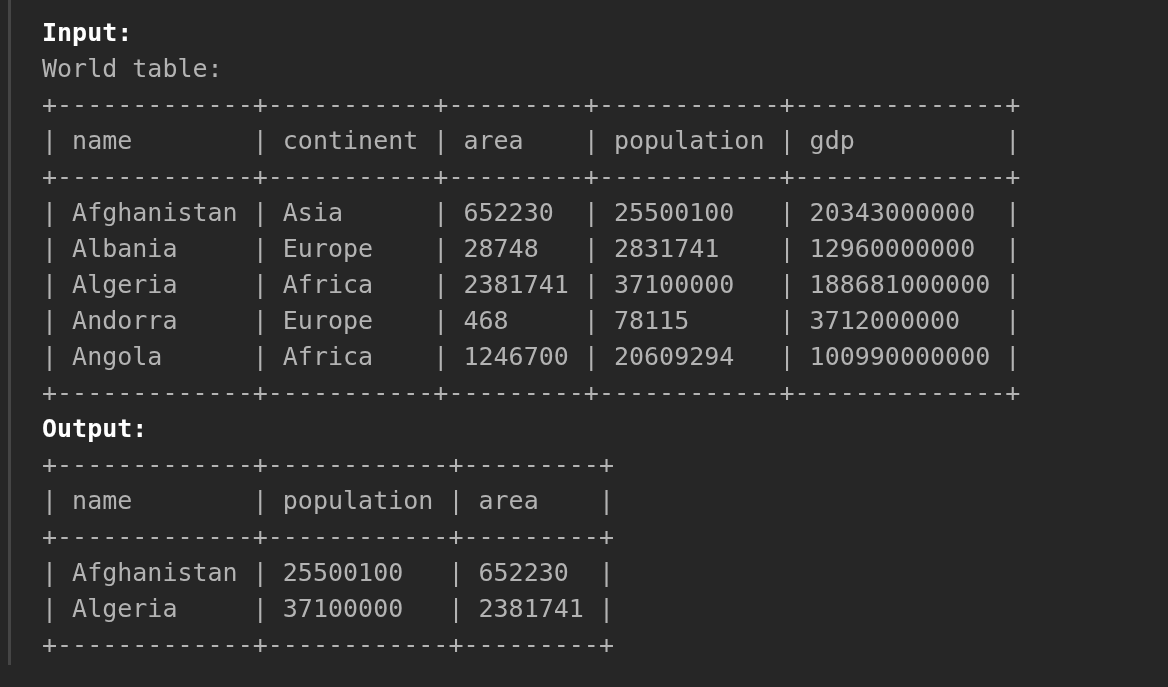  What do you see at coordinates (531, 213) in the screenshot?
I see `code-line: | Afghanistan | Asia | 652230 | 25500100 | 20343000000 |` at bounding box center [531, 213].